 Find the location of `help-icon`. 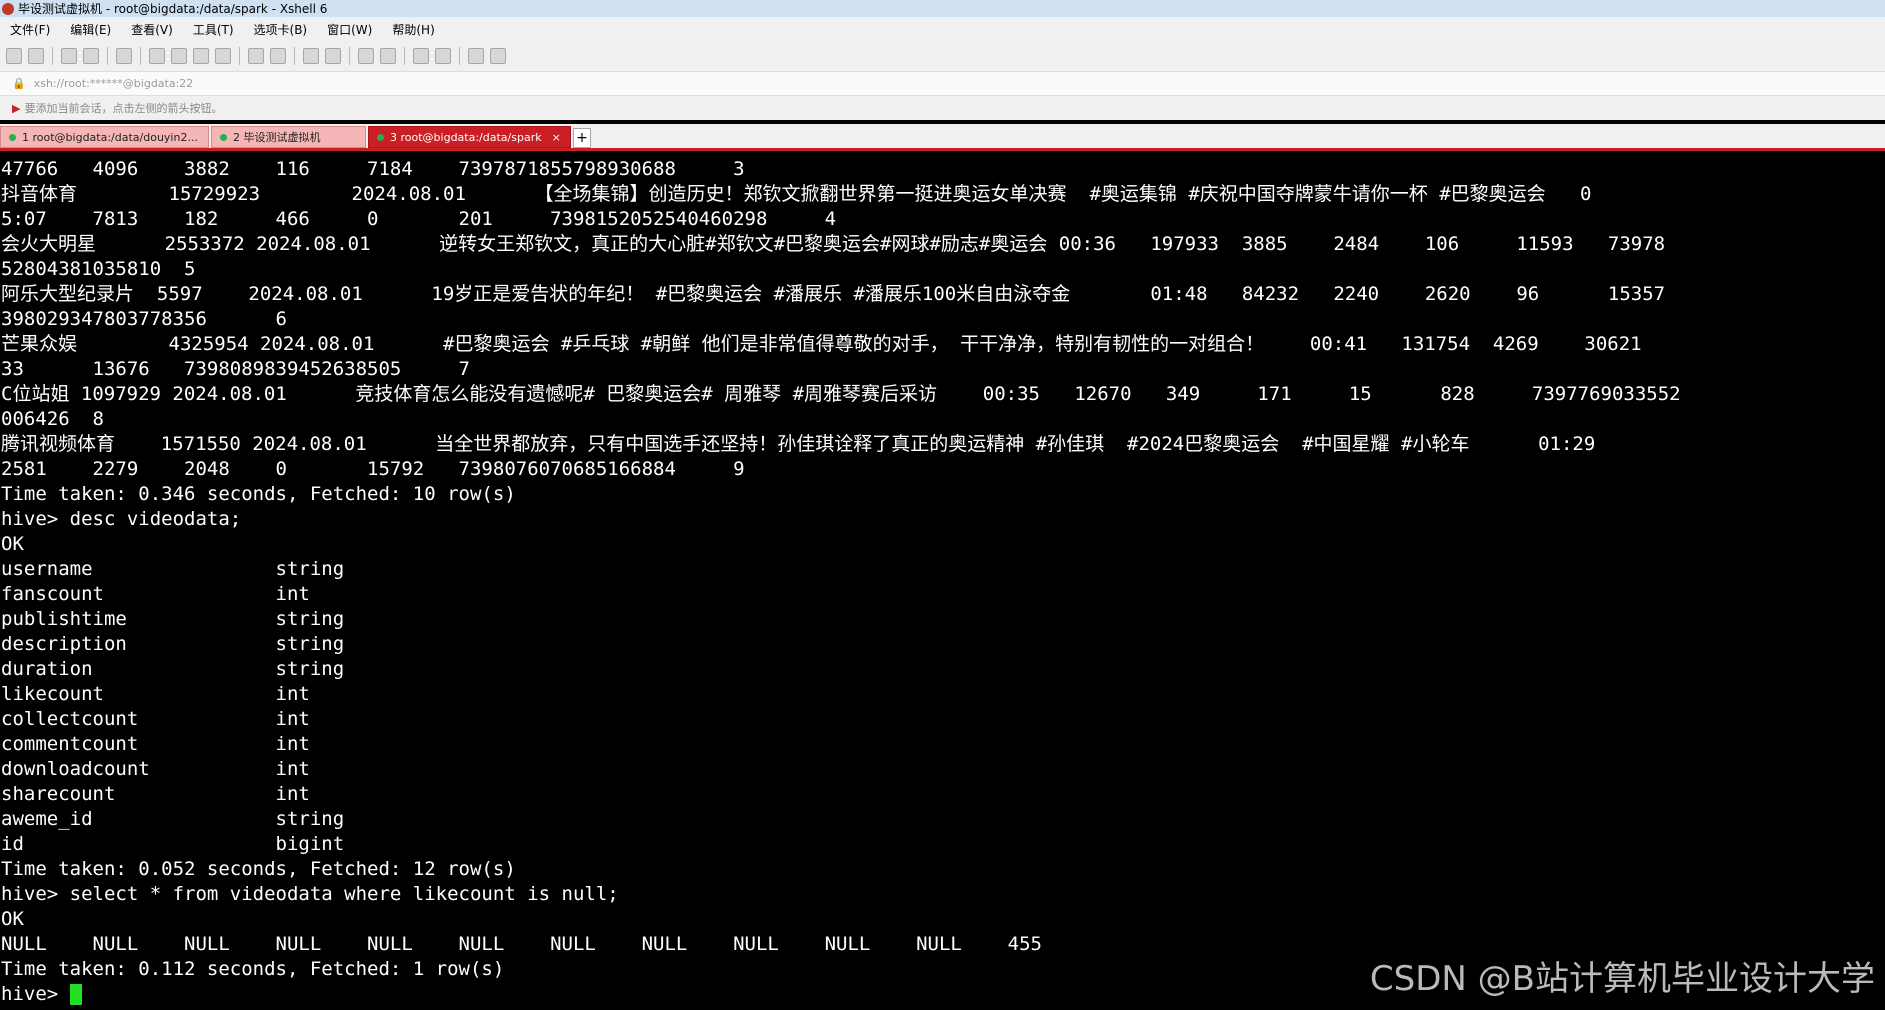

help-icon is located at coordinates (476, 56).